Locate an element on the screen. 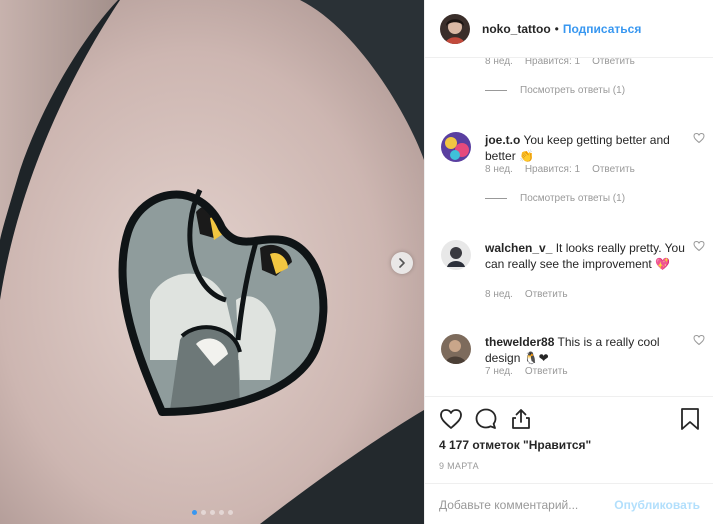 This screenshot has height=524, width=713. action-icons is located at coordinates (486, 419).